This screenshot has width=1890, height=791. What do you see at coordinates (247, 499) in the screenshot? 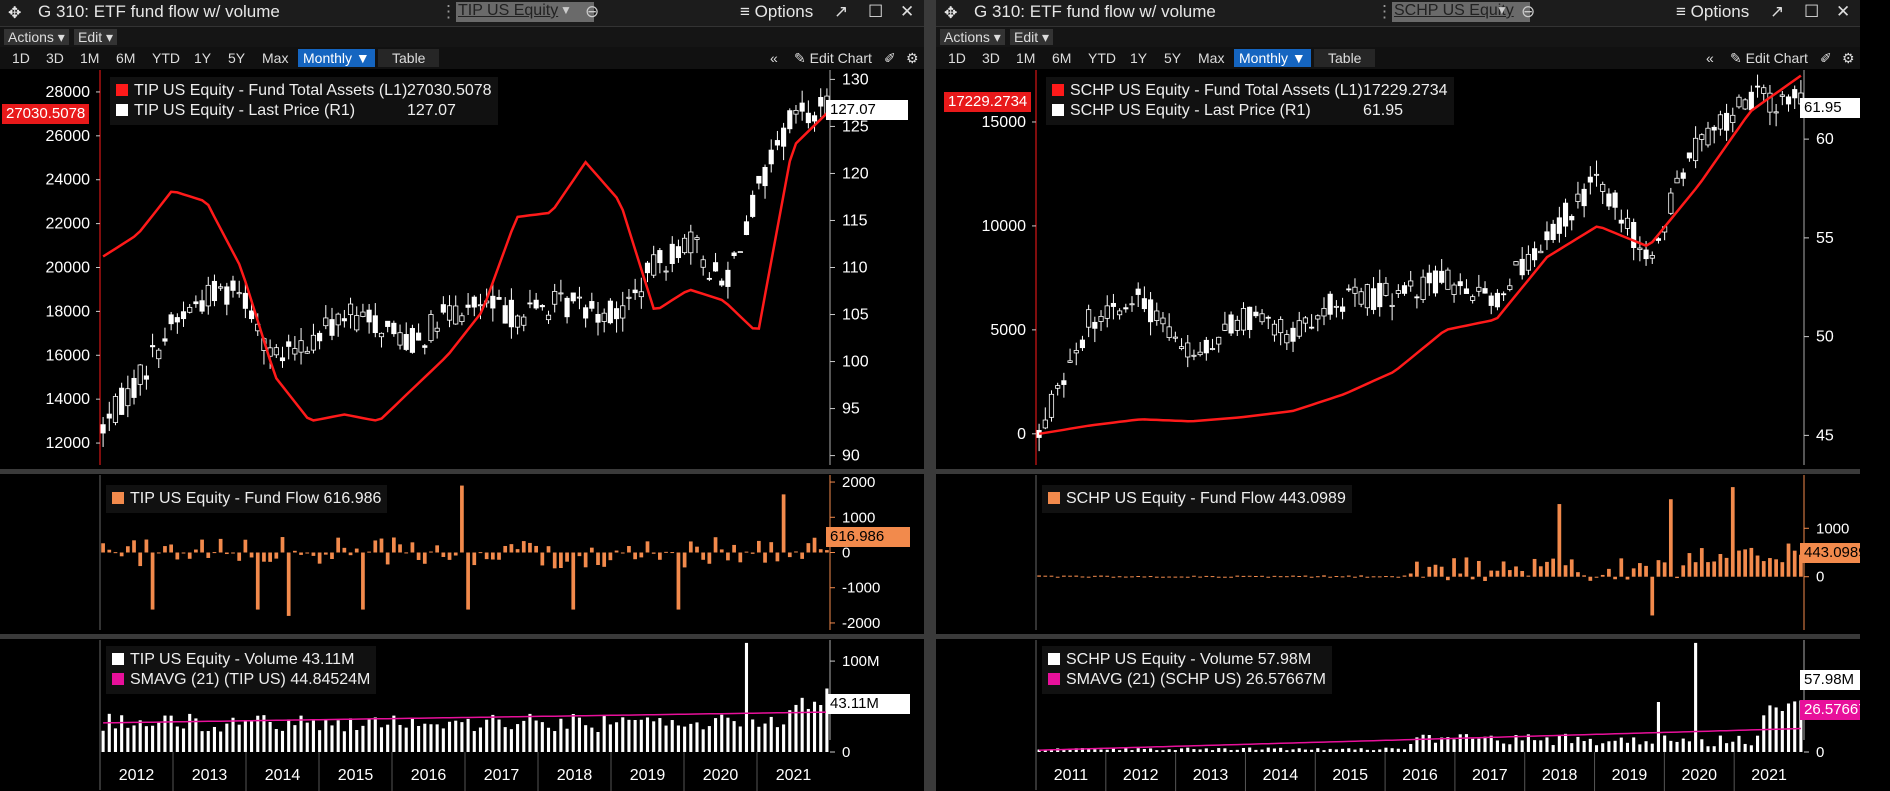
I see `flow-legend: TIP US Equity - Fund Flow 616.986` at bounding box center [247, 499].